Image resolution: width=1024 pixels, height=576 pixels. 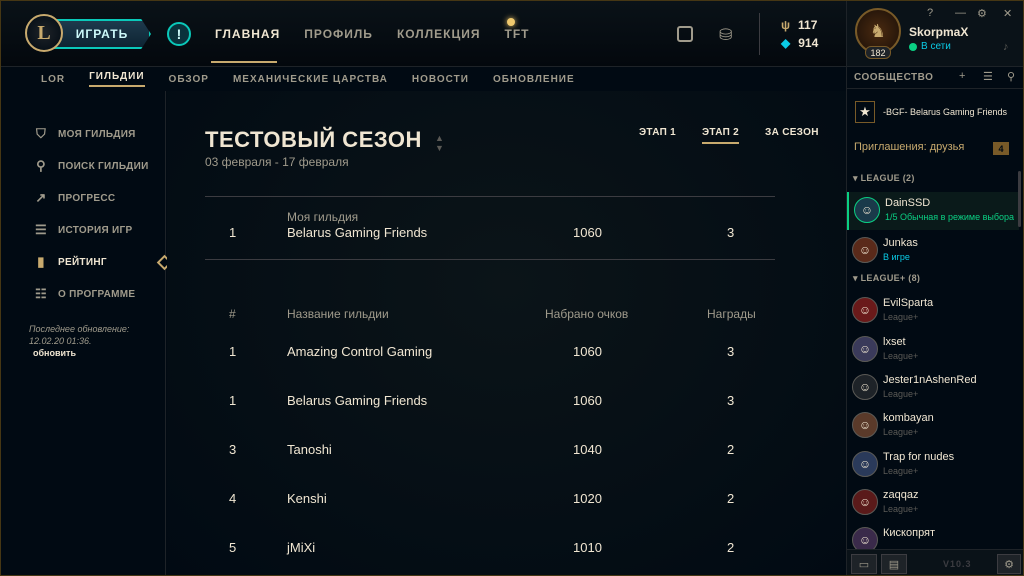 I want to click on friend-name: DainSSD, so click(x=908, y=203).